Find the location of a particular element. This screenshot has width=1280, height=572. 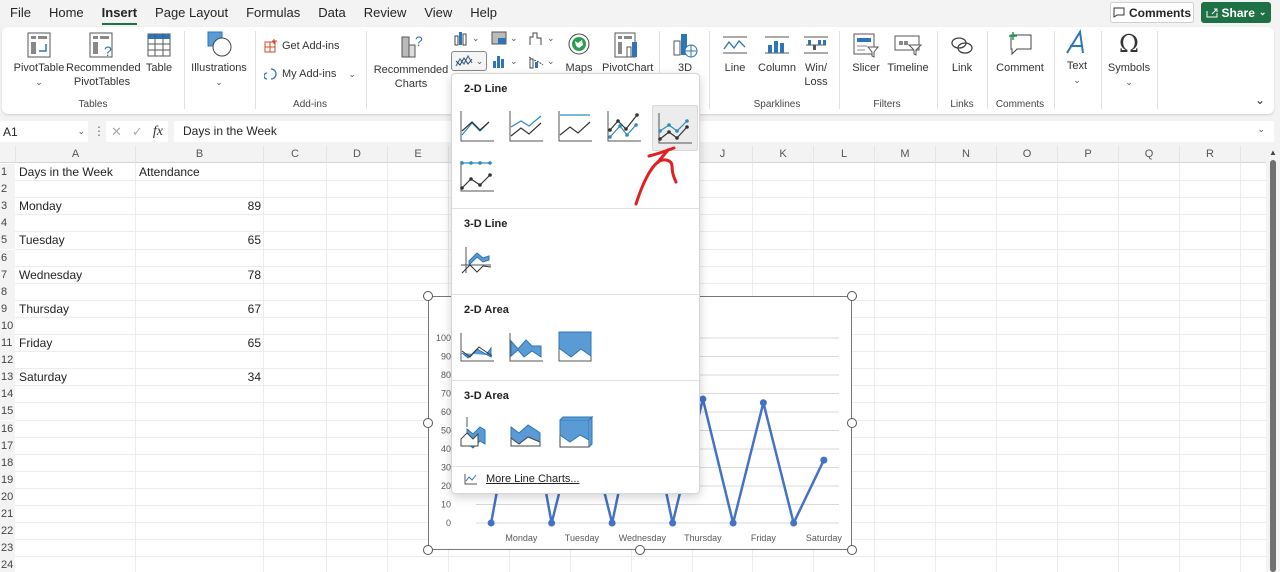

share-button: Share ⌄ is located at coordinates (1236, 12).